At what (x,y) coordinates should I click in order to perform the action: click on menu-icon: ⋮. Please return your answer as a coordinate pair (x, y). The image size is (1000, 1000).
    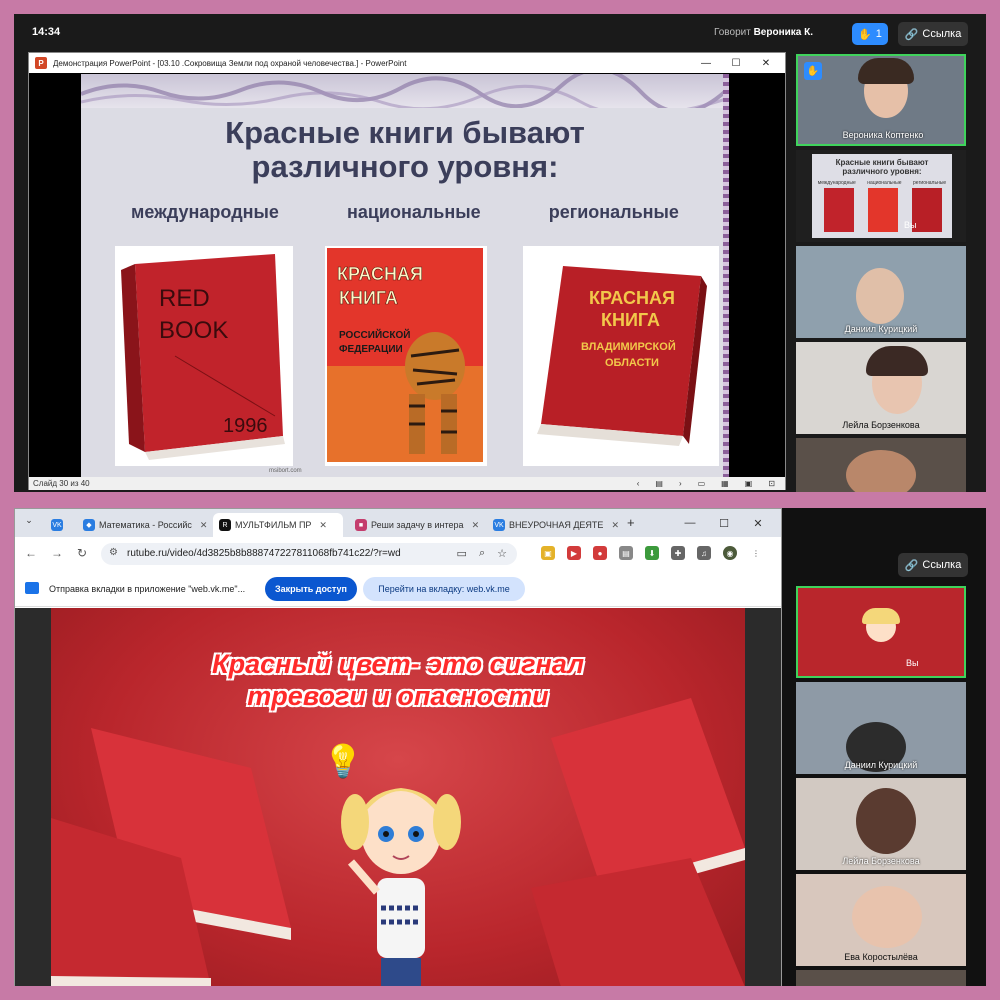
    Looking at the image, I should click on (756, 553).